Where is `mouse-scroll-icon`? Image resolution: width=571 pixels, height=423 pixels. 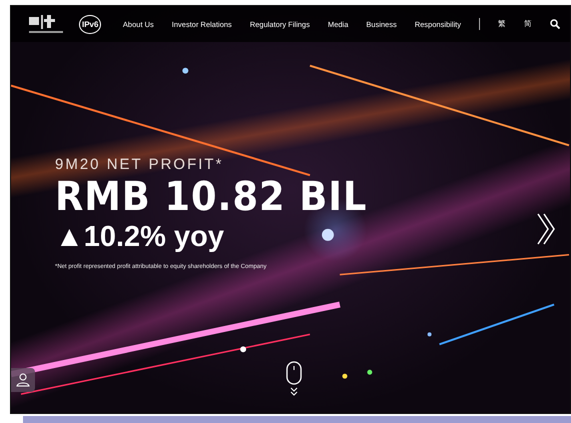
mouse-scroll-icon is located at coordinates (294, 379).